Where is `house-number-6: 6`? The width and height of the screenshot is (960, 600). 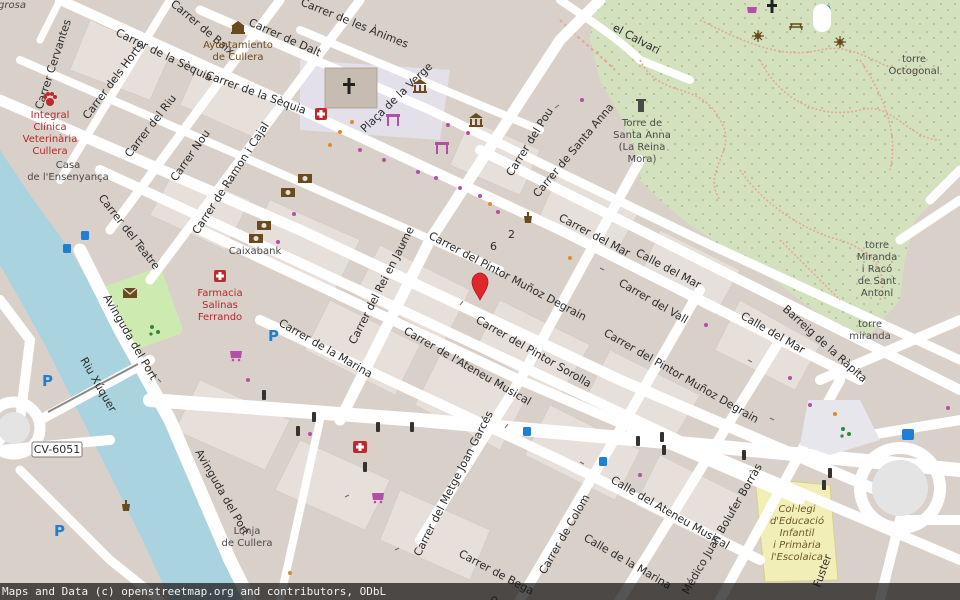 house-number-6: 6 is located at coordinates (493, 246).